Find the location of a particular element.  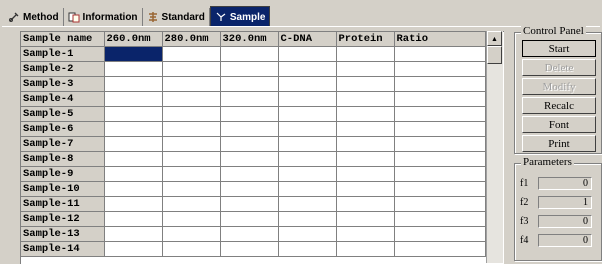

tab-standard: Standard is located at coordinates (176, 17).